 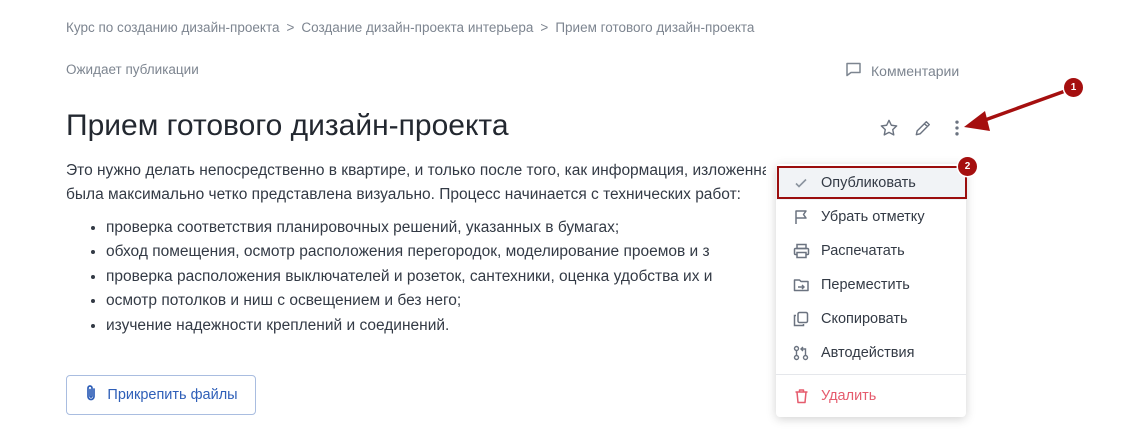 I want to click on printer-icon, so click(x=801, y=251).